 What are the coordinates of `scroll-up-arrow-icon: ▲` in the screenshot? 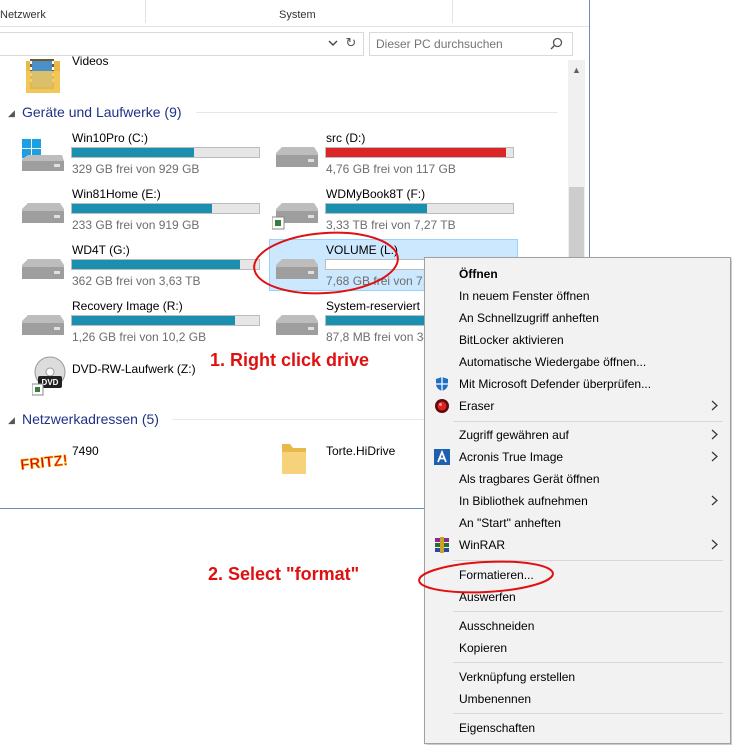 It's located at (576, 70).